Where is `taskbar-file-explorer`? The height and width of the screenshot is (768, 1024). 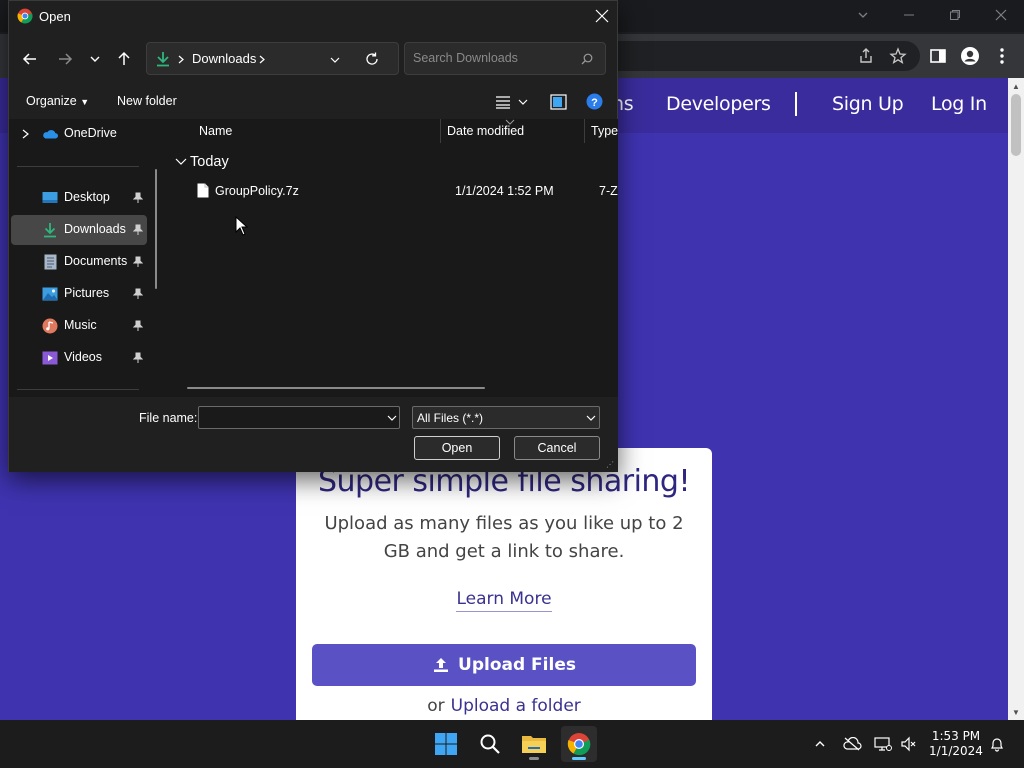 taskbar-file-explorer is located at coordinates (534, 744).